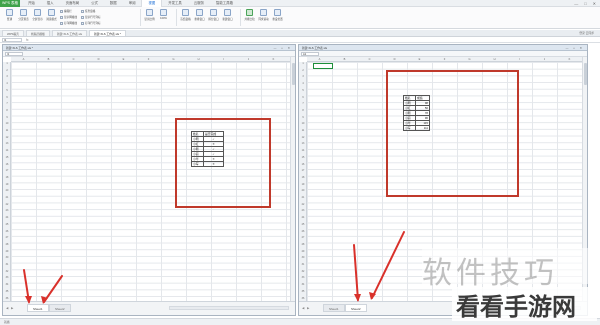 This screenshot has width=600, height=325. I want to click on row-label: 7, so click(7, 103).